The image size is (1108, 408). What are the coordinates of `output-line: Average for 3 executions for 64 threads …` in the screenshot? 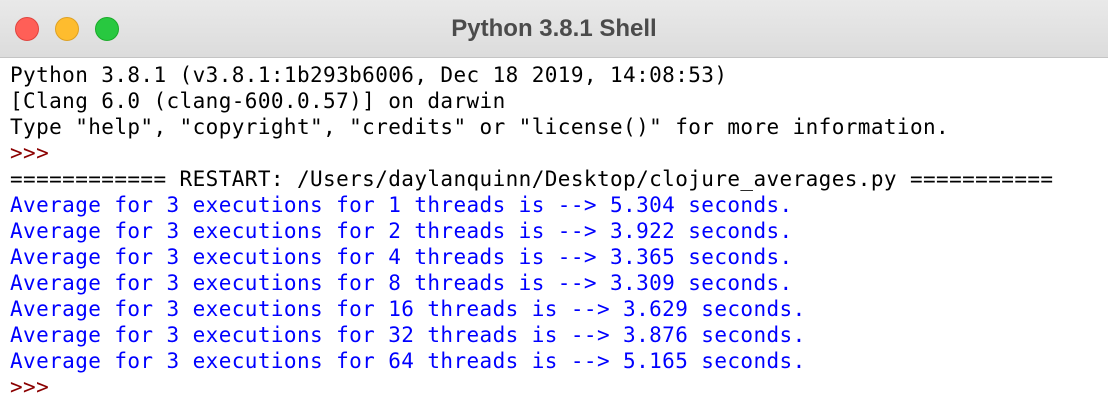 It's located at (408, 361).